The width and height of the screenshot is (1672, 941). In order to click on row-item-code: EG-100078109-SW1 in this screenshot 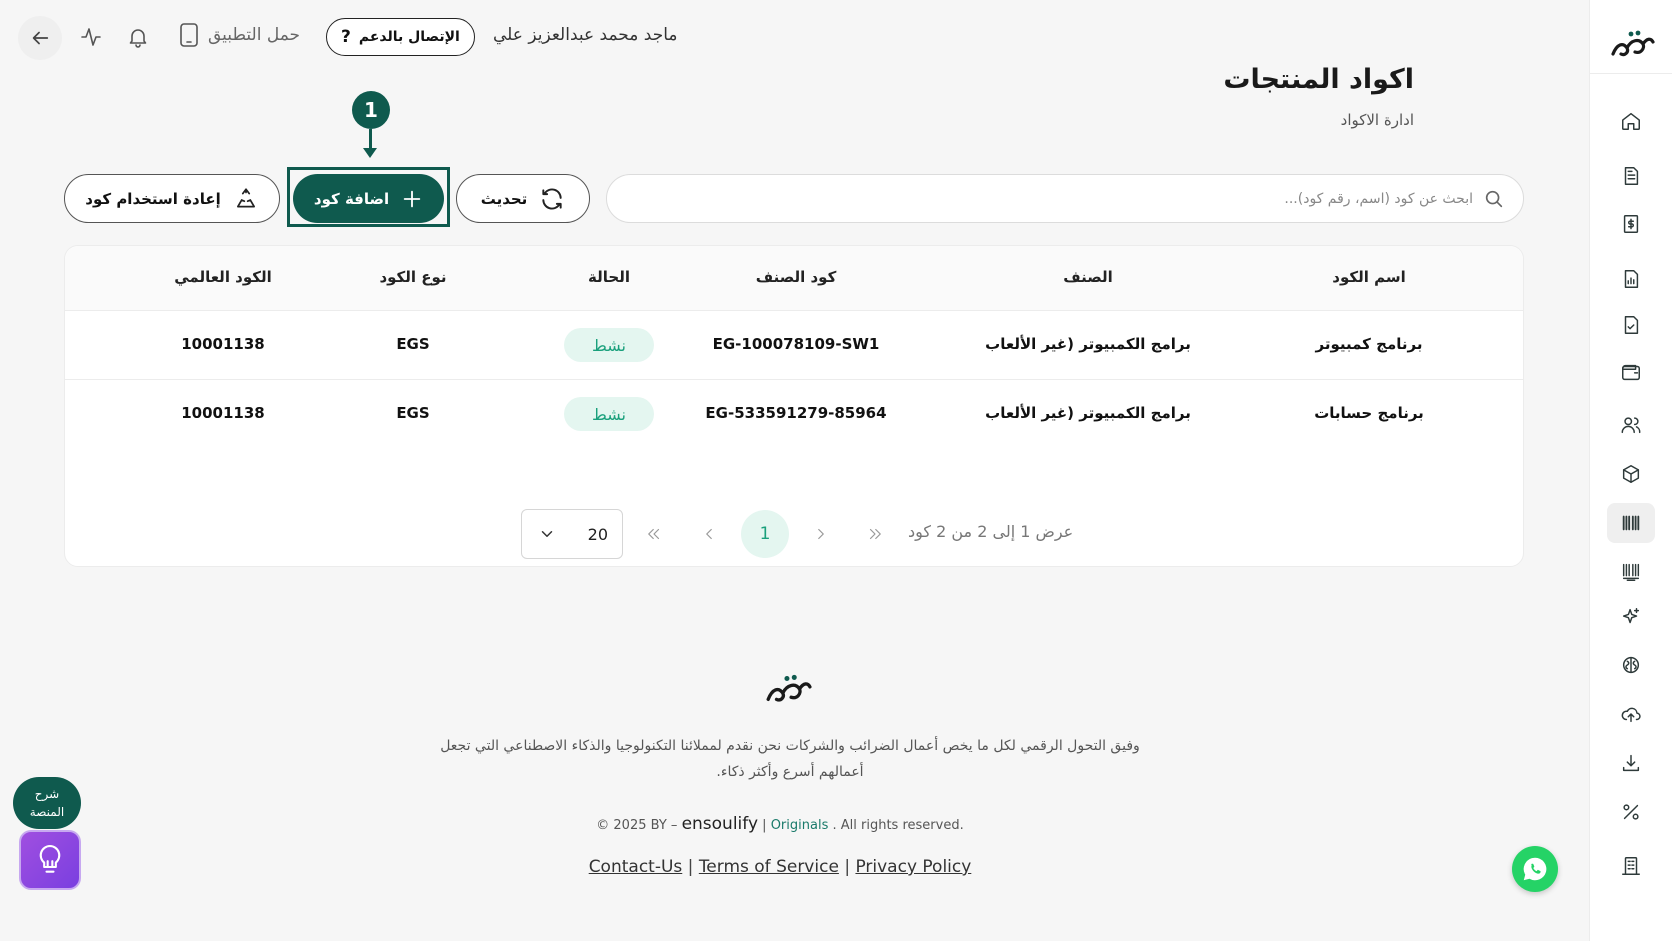, I will do `click(796, 344)`.